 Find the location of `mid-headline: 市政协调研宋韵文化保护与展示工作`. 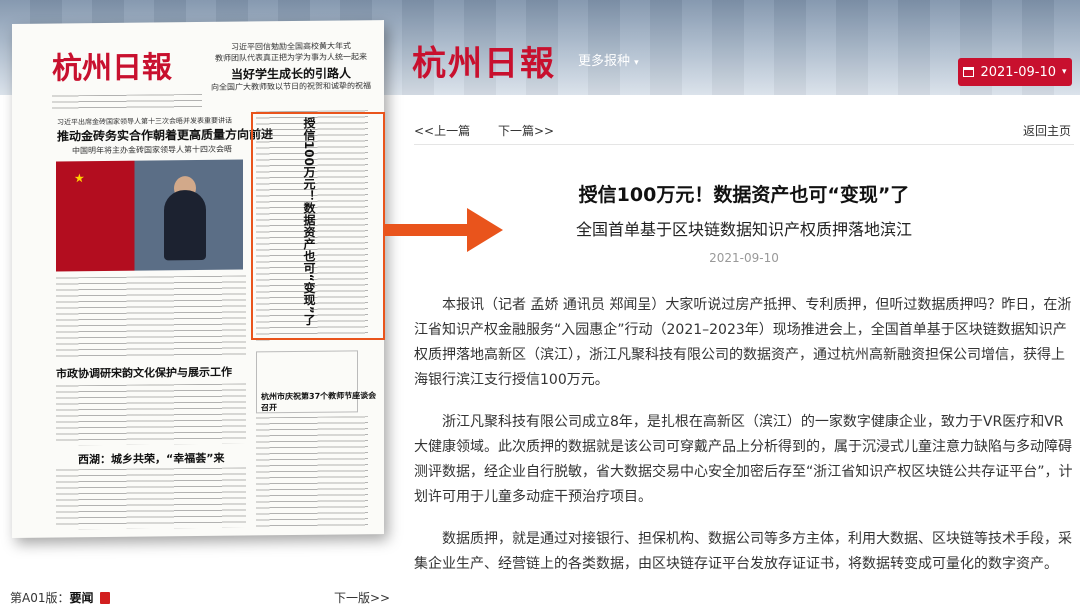

mid-headline: 市政协调研宋韵文化保护与展示工作 is located at coordinates (144, 373).